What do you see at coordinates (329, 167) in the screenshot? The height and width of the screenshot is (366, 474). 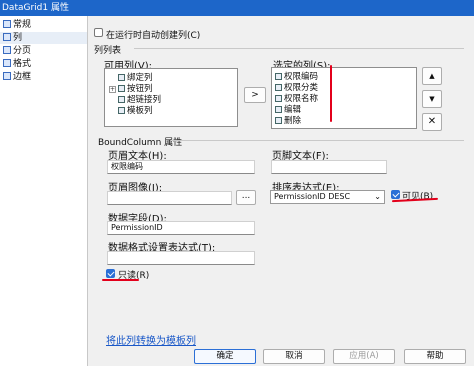 I see `footer-text-input` at bounding box center [329, 167].